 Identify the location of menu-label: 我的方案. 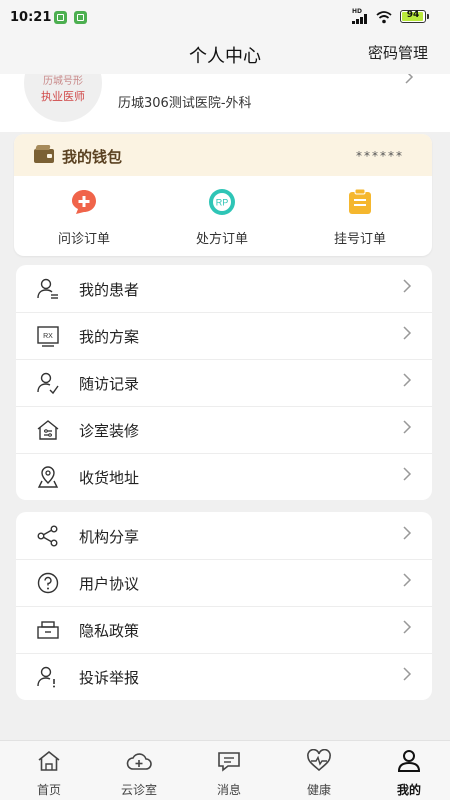
(109, 337).